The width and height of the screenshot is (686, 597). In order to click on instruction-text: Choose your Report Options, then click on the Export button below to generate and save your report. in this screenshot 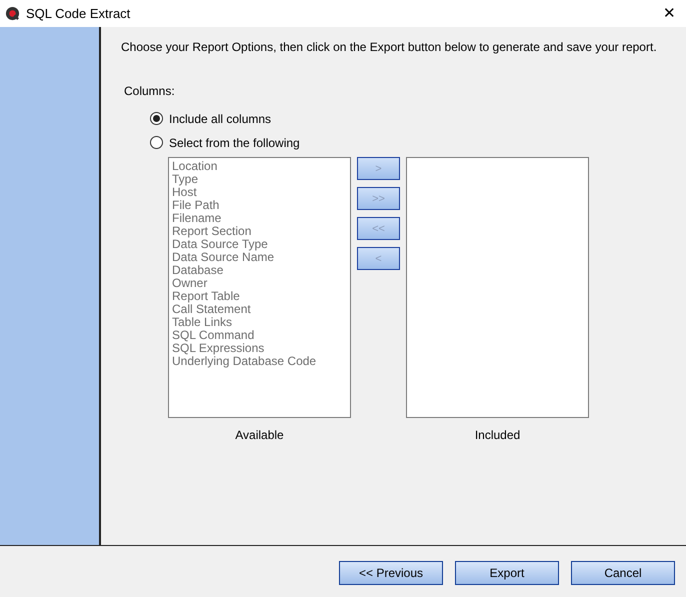, I will do `click(389, 47)`.